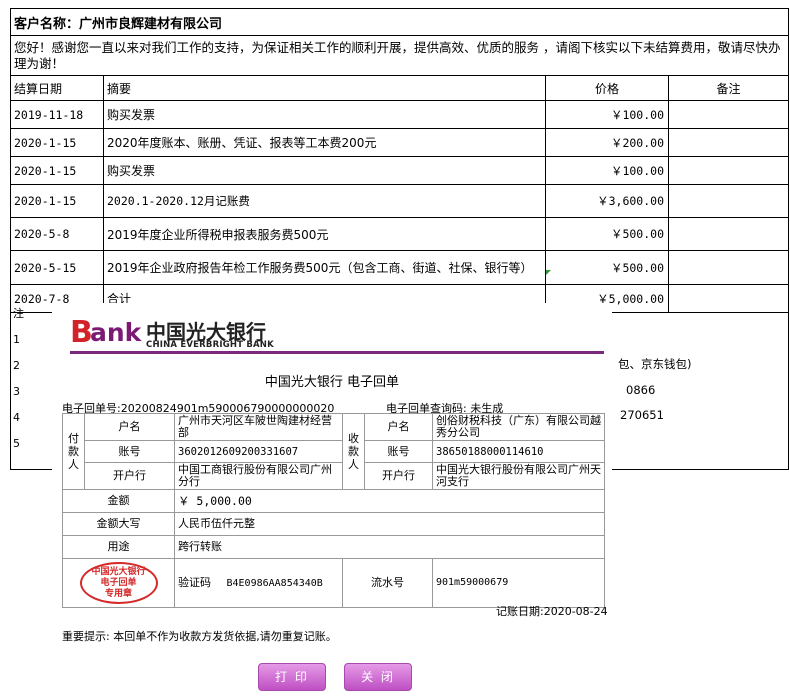  I want to click on amount-words-label: 金额大写, so click(118, 524).